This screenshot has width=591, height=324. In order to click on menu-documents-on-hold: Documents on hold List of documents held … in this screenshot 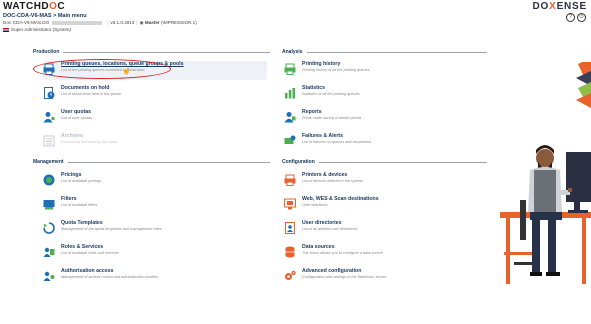, I will do `click(155, 94)`.